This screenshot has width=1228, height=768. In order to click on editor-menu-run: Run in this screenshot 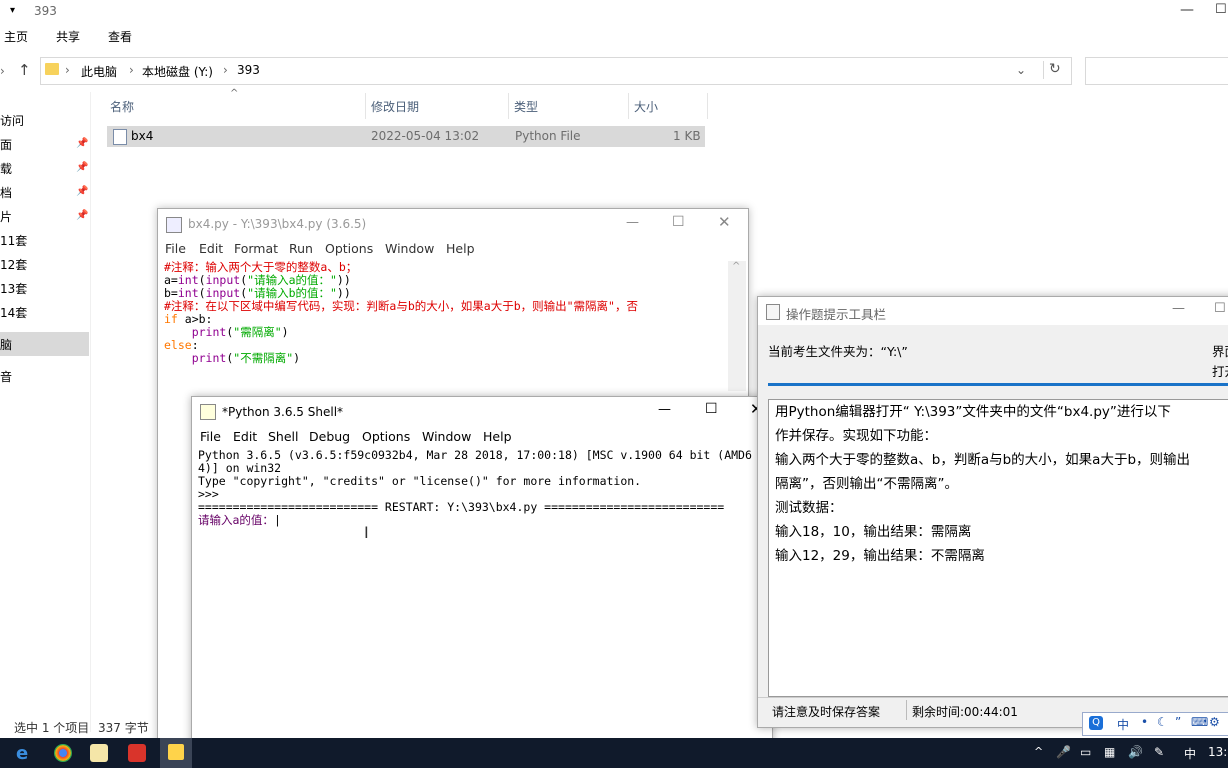, I will do `click(301, 248)`.